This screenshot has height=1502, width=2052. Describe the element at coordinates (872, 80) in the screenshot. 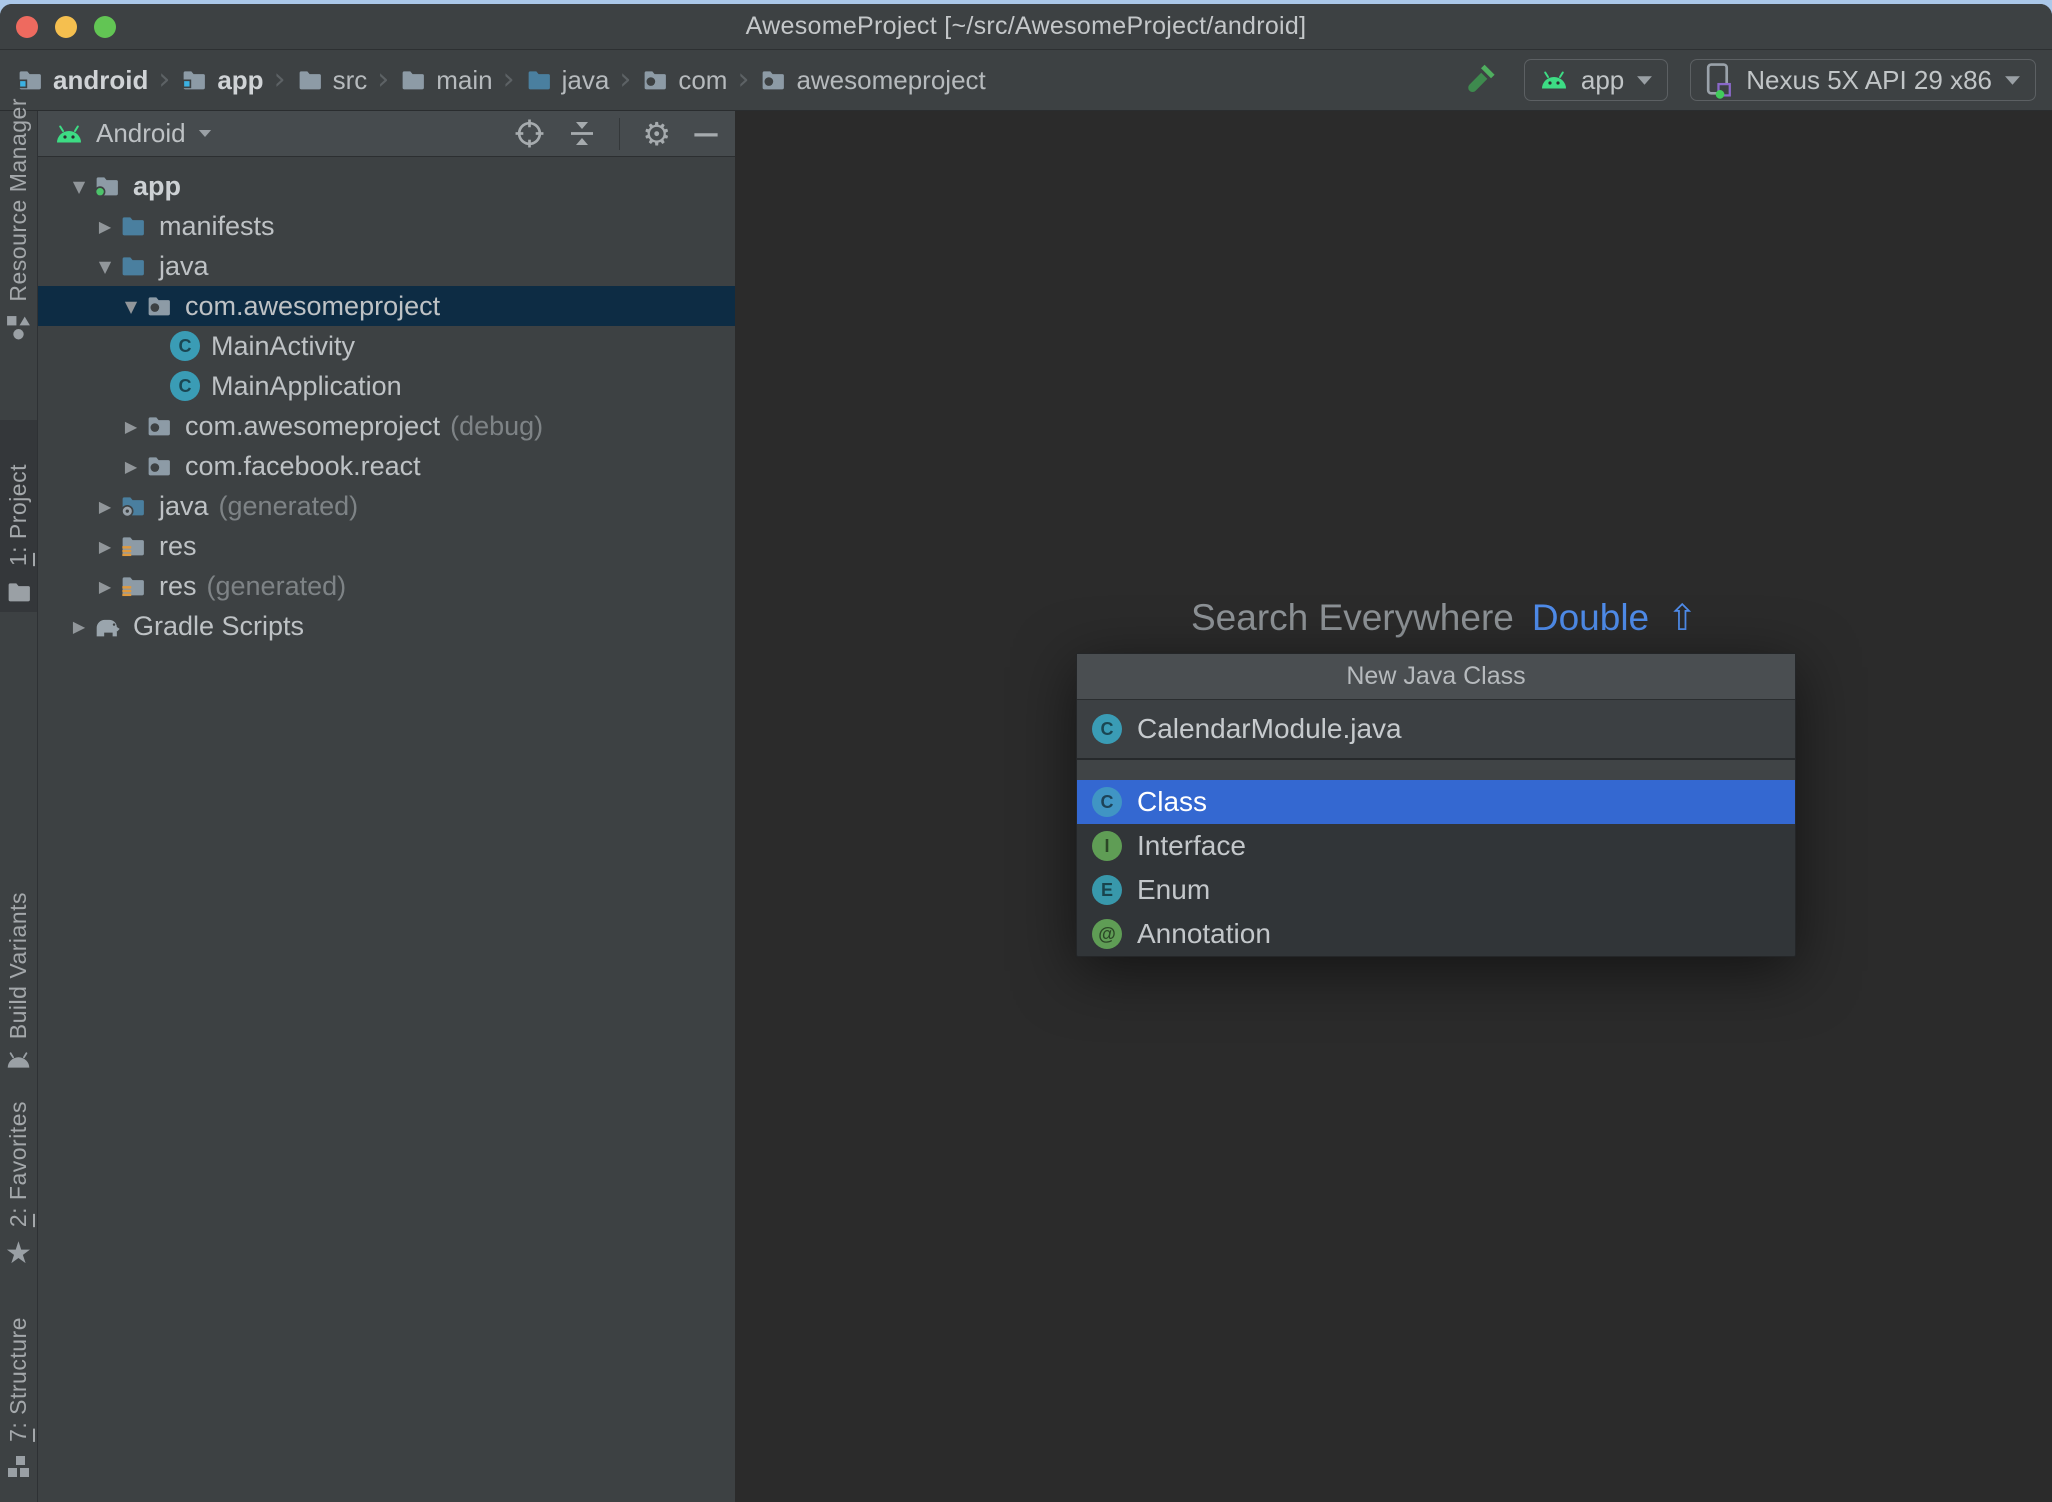

I see `breadcrumb-item: awesomeproject` at that location.